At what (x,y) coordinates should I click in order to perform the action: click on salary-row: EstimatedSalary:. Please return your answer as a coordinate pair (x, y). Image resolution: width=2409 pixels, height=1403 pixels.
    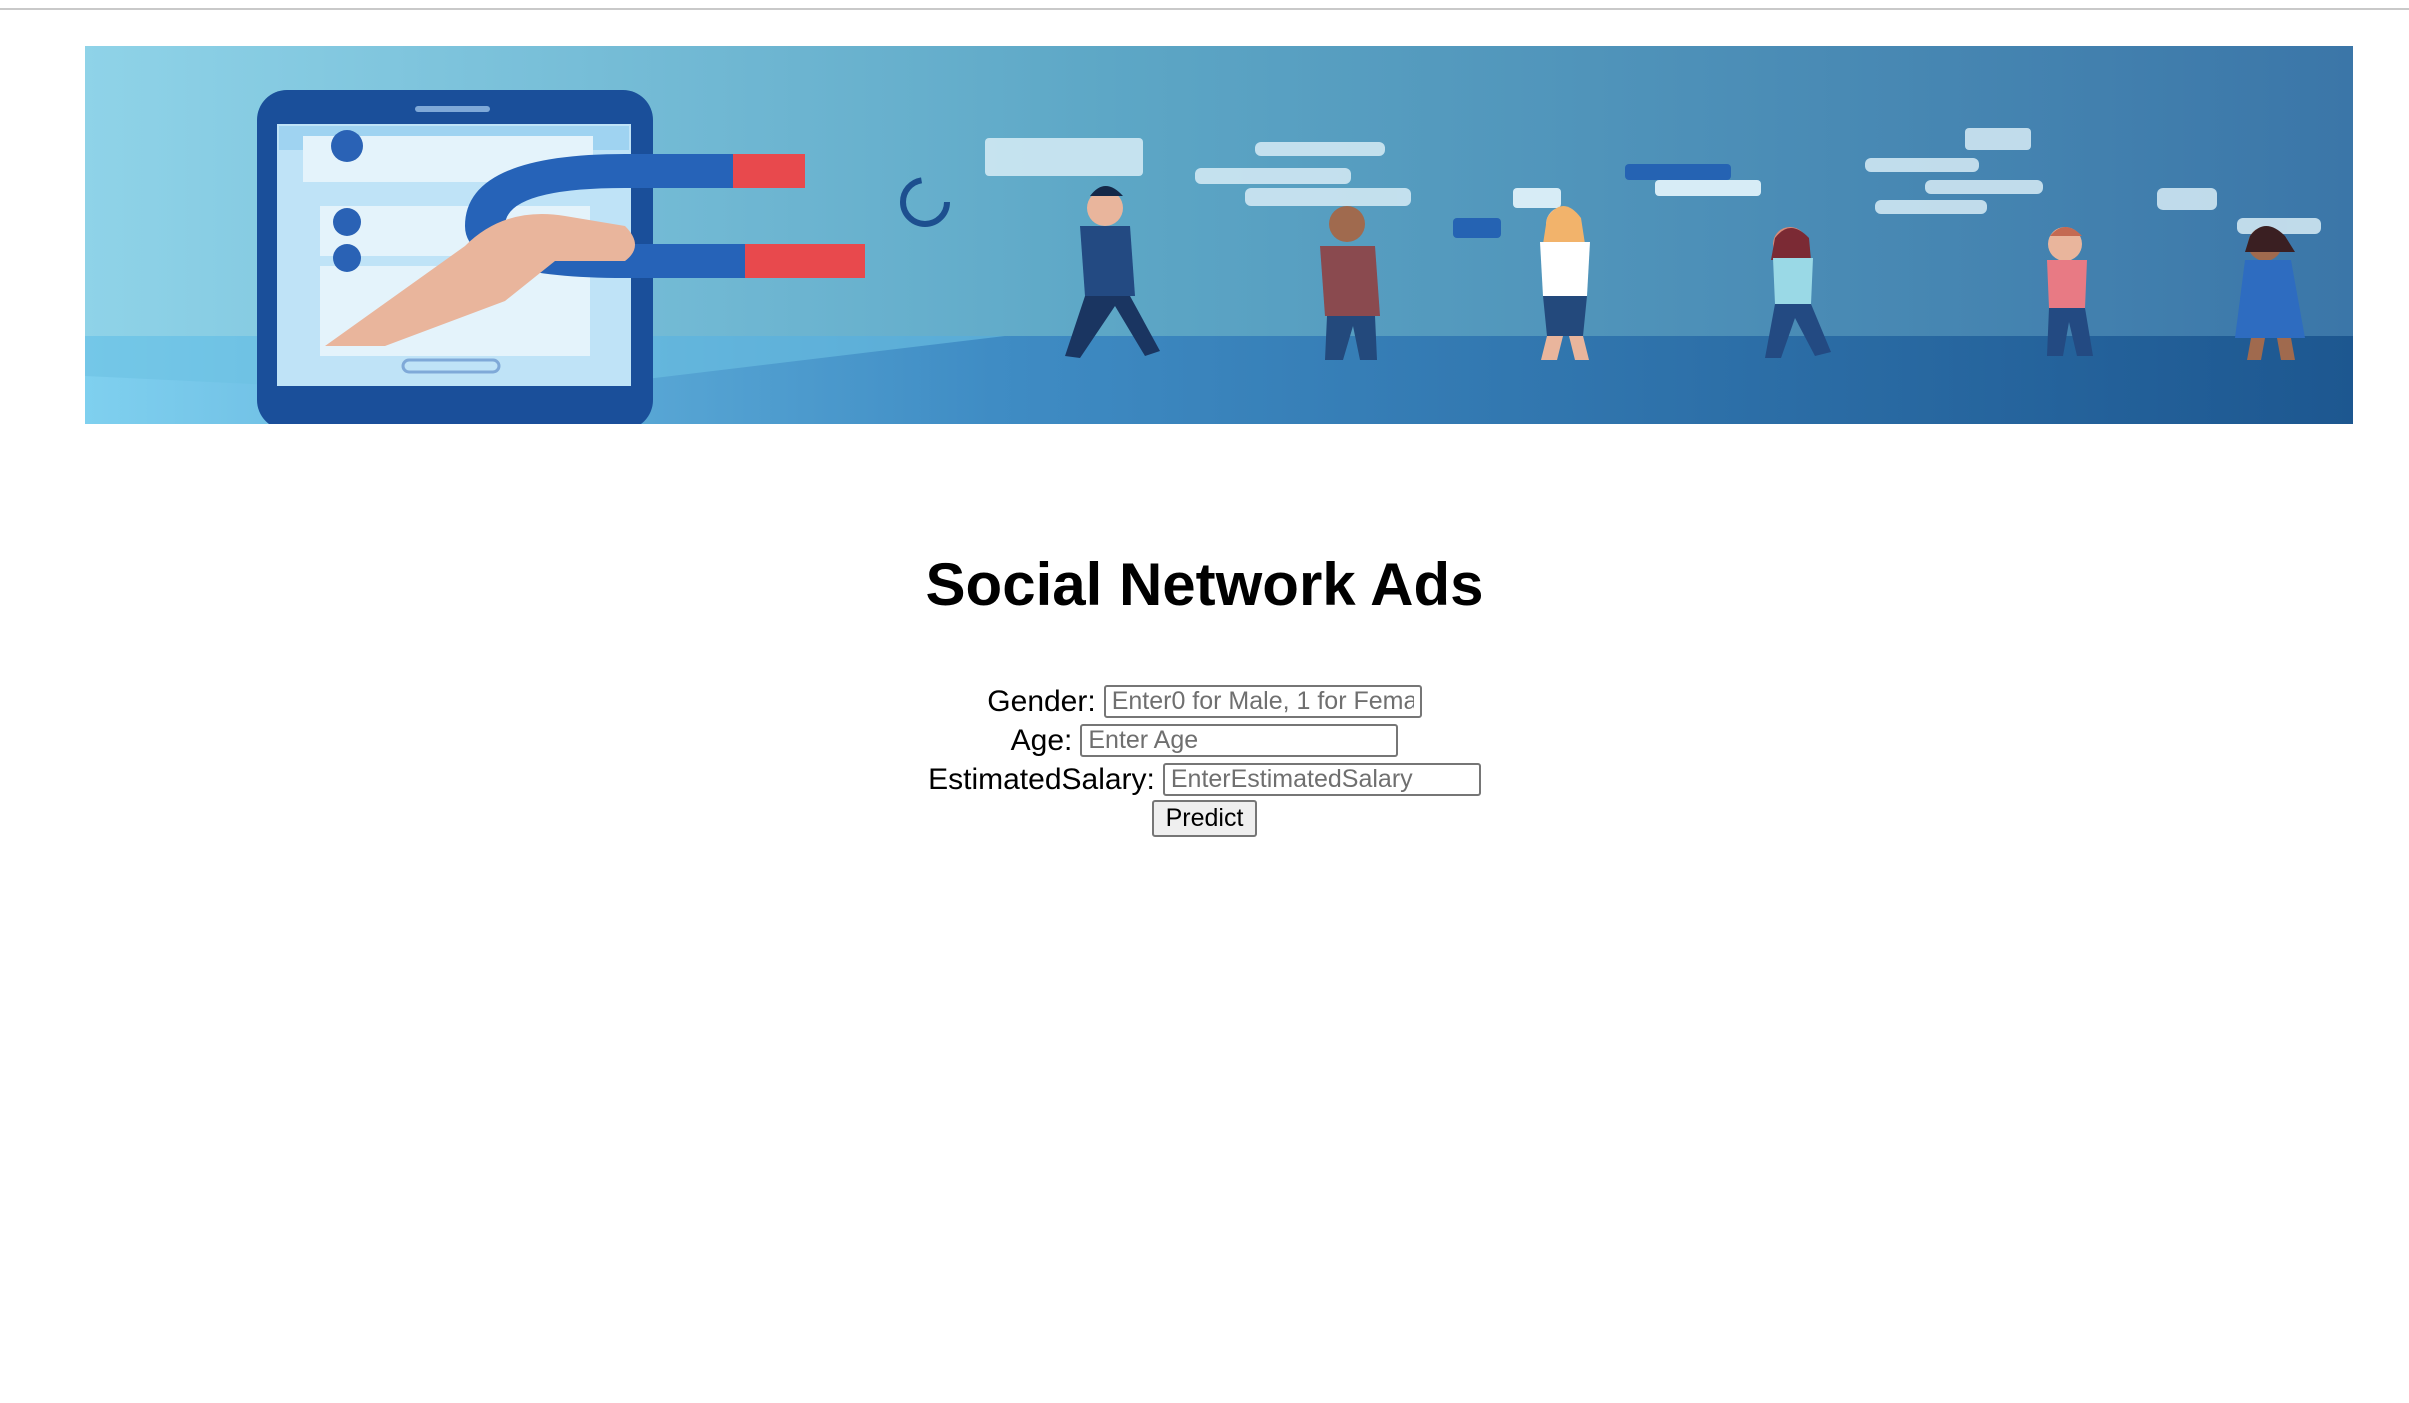
    Looking at the image, I should click on (1204, 777).